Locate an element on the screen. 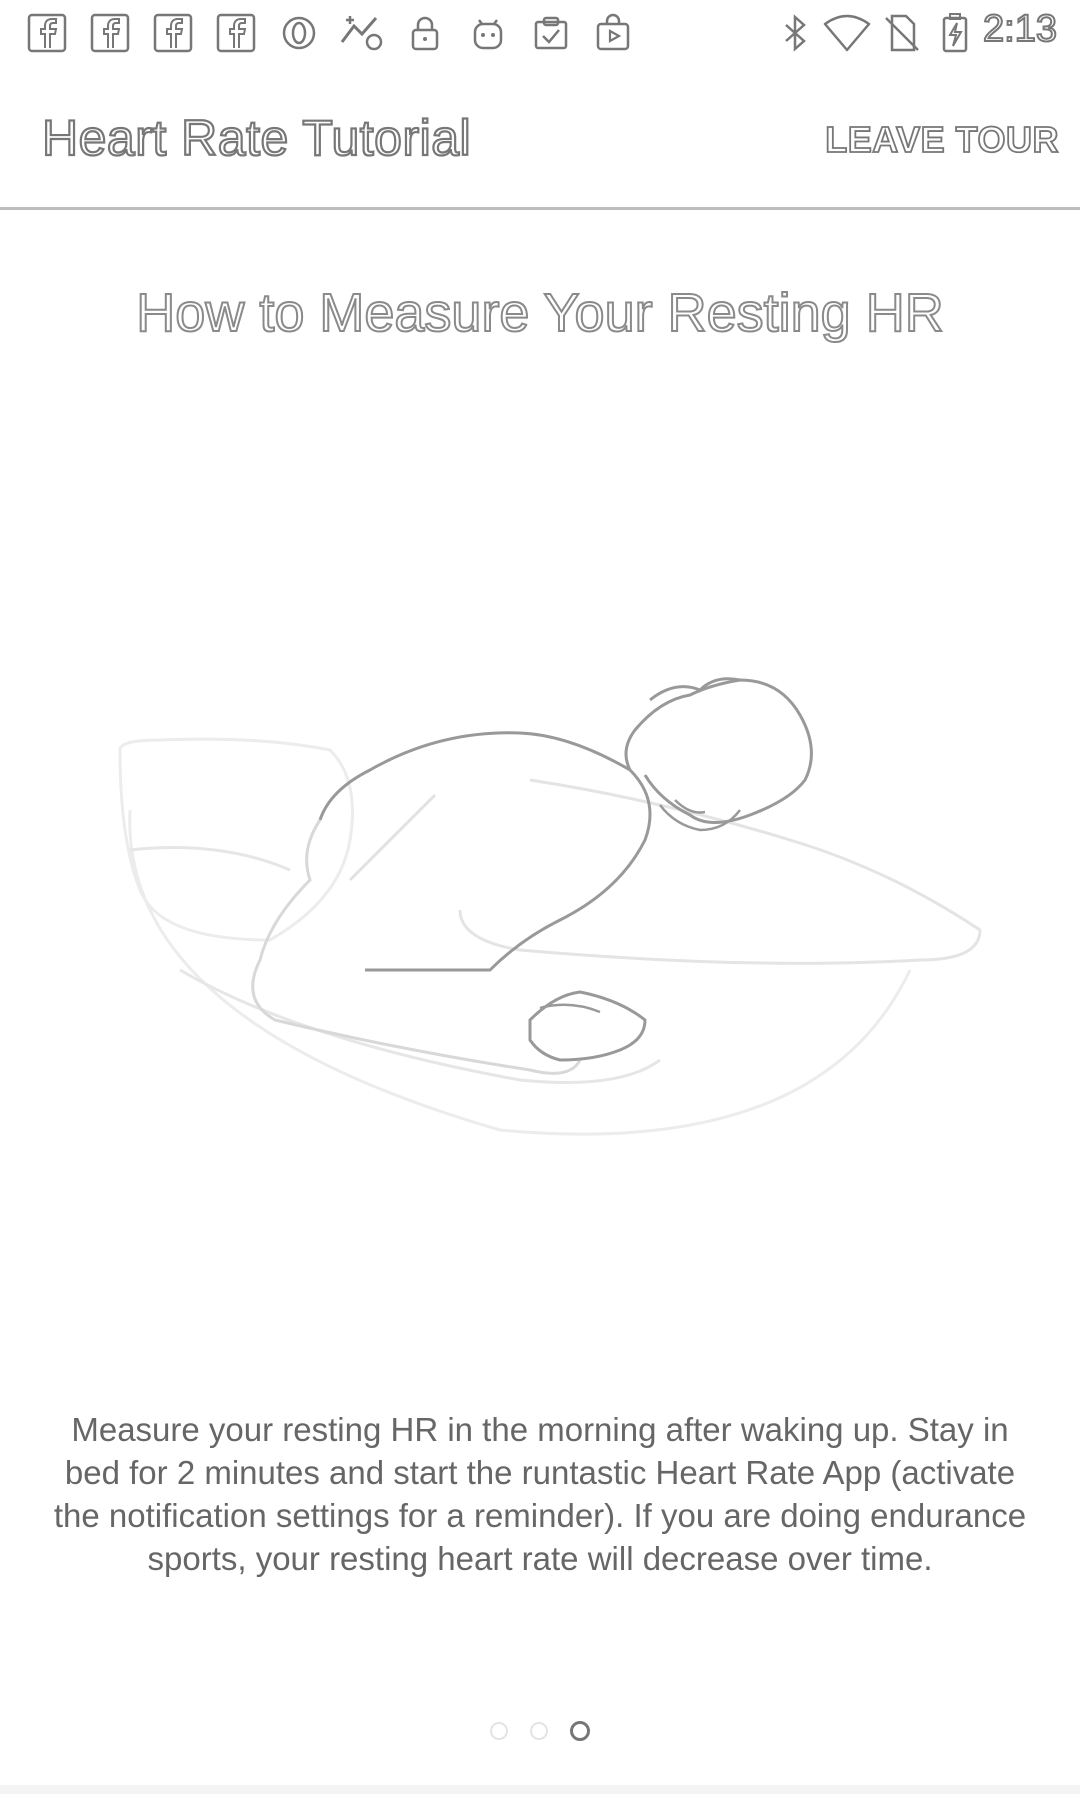  page-indicator is located at coordinates (540, 1731).